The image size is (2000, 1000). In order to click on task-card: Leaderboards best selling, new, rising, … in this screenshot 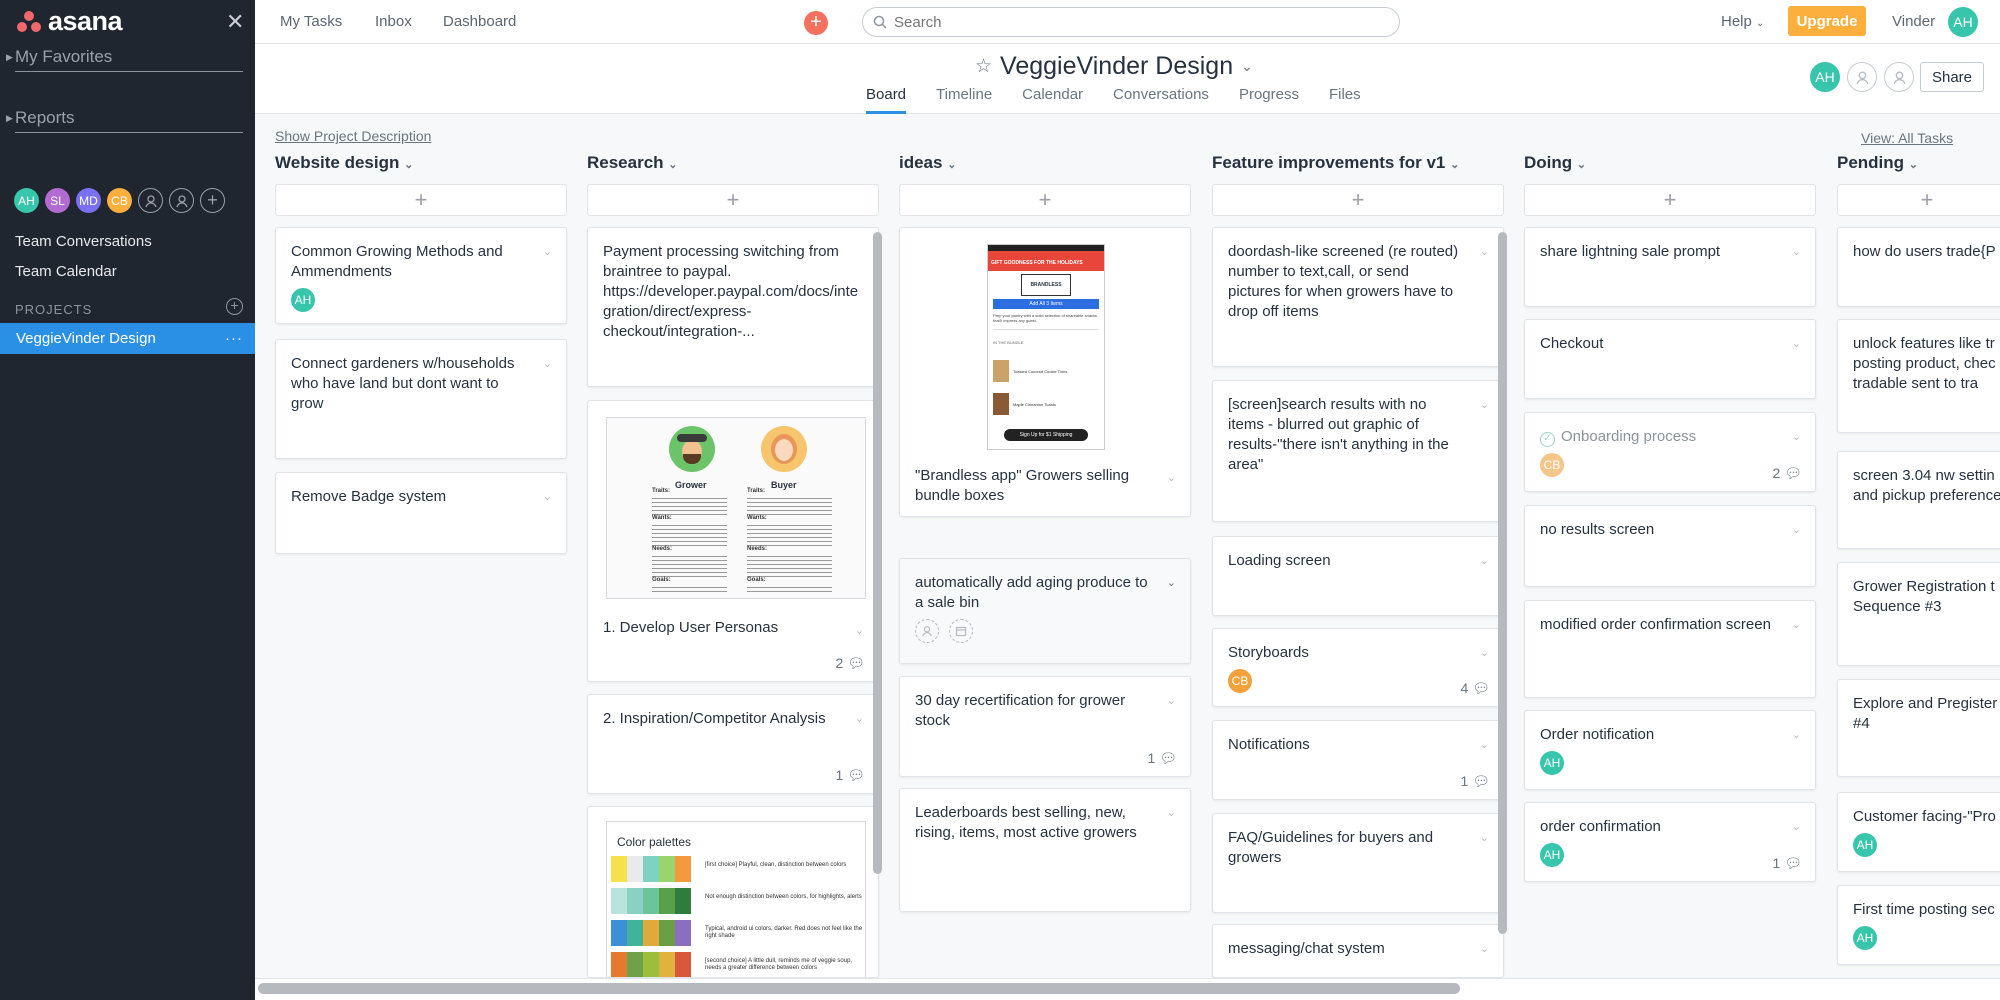, I will do `click(1045, 850)`.